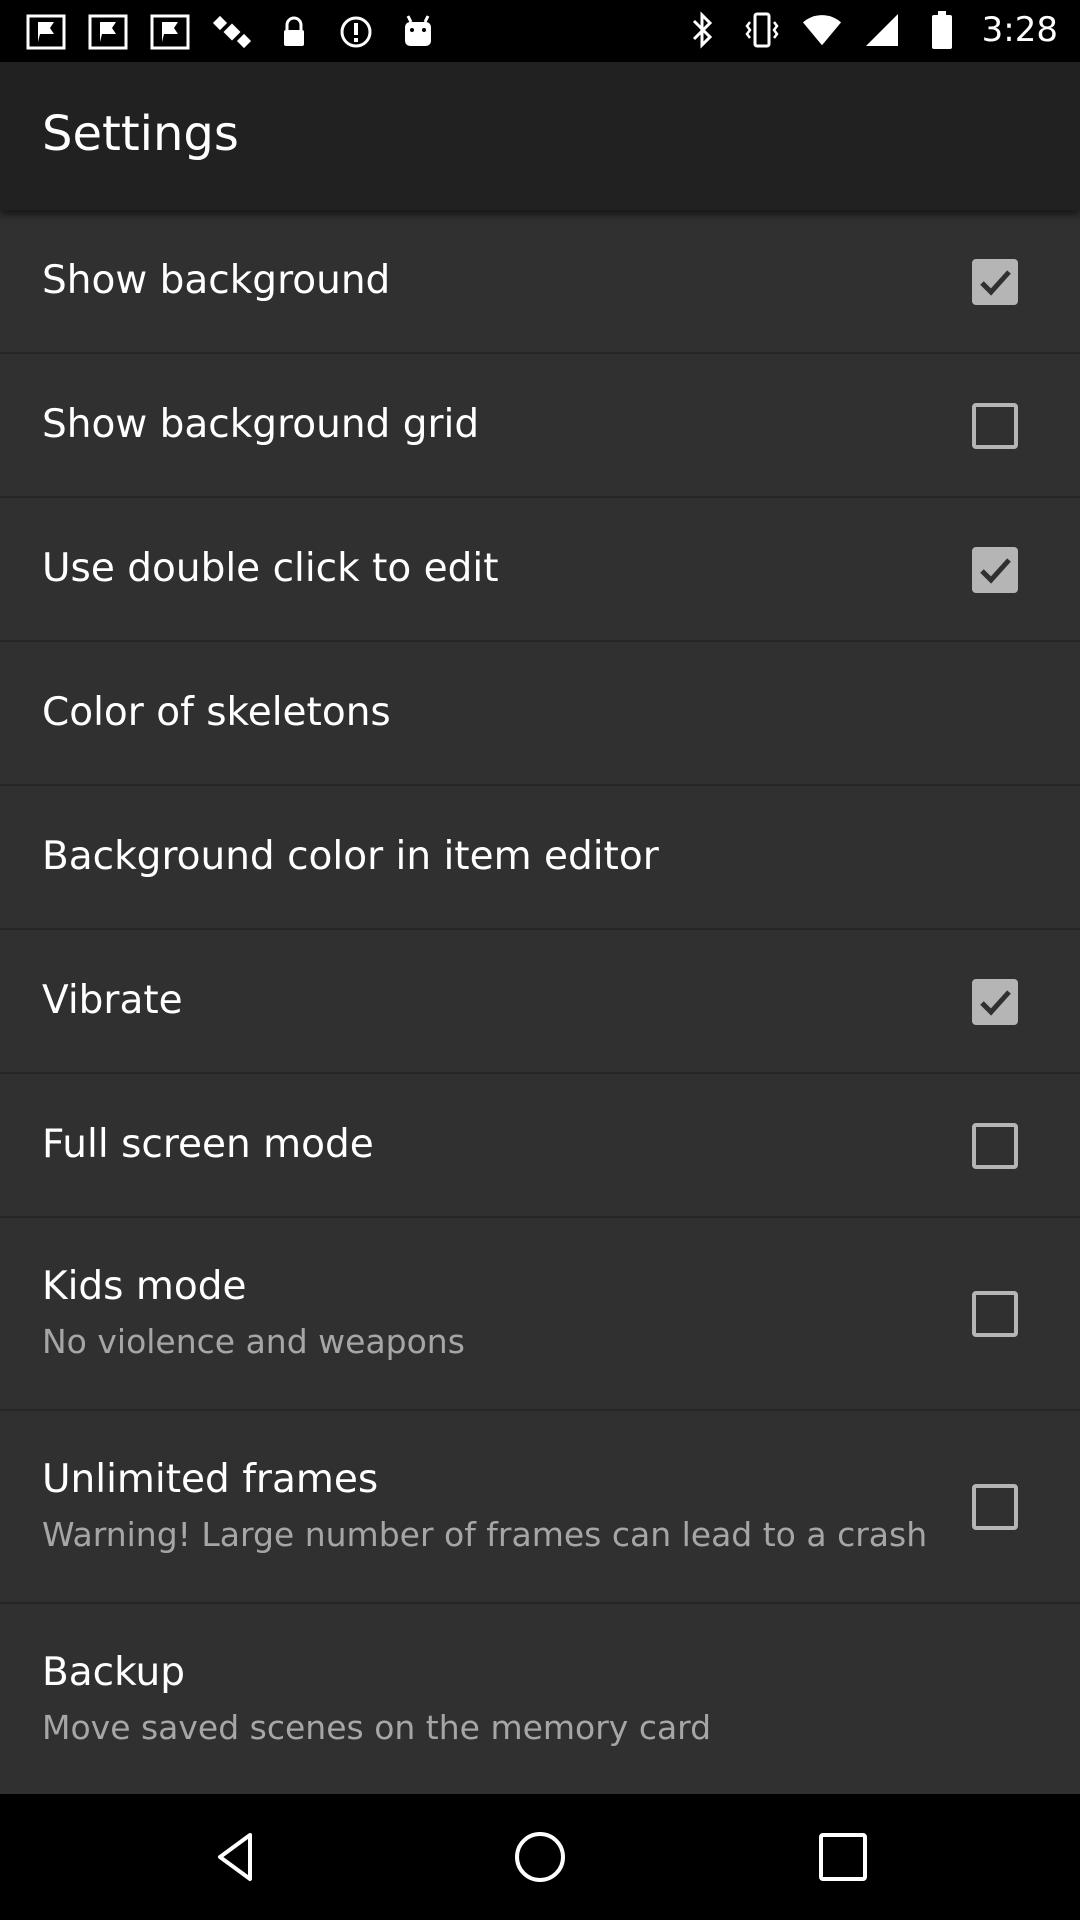 Image resolution: width=1080 pixels, height=1920 pixels. What do you see at coordinates (995, 1146) in the screenshot?
I see `full-screen-mode-checkbox` at bounding box center [995, 1146].